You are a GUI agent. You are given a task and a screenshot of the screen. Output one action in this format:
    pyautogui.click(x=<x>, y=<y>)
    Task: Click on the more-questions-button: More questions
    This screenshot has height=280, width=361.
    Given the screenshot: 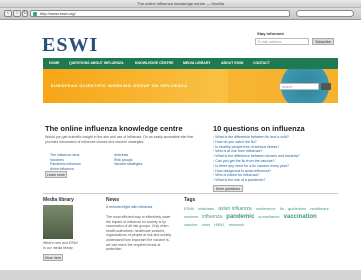 What is the action you would take?
    pyautogui.click(x=228, y=188)
    